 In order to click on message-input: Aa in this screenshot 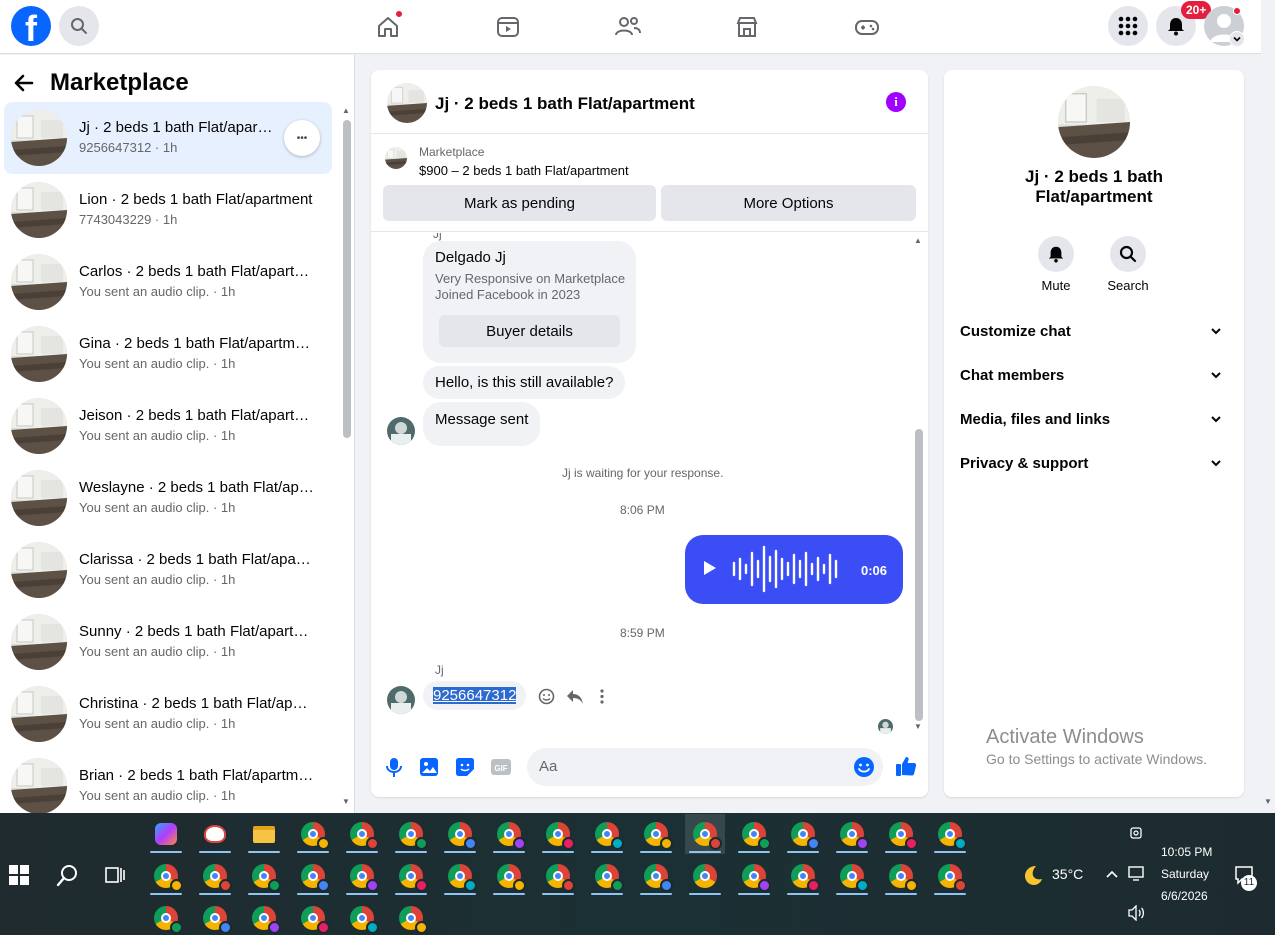, I will do `click(705, 767)`.